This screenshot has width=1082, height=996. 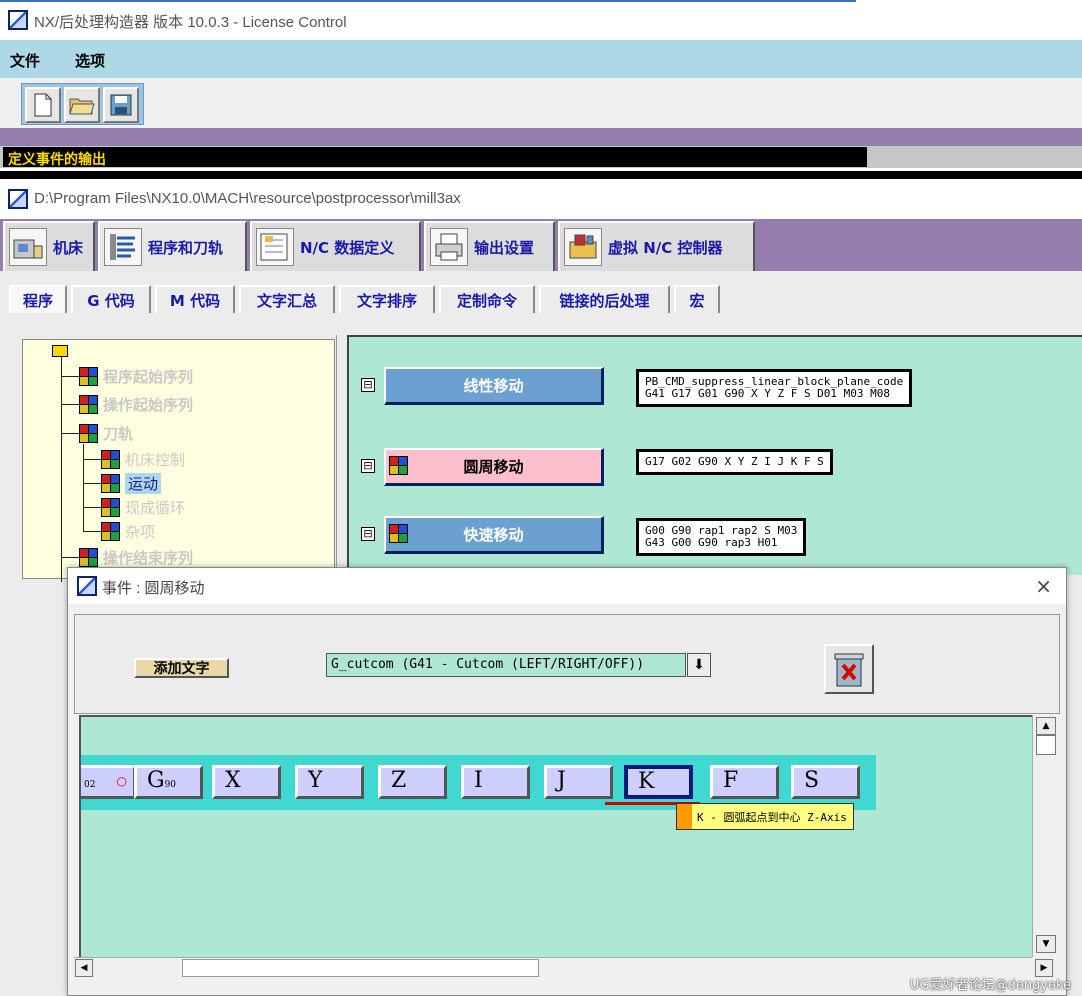 I want to click on tab-nc-data-definition-label: N/C 数据定义, so click(x=347, y=247).